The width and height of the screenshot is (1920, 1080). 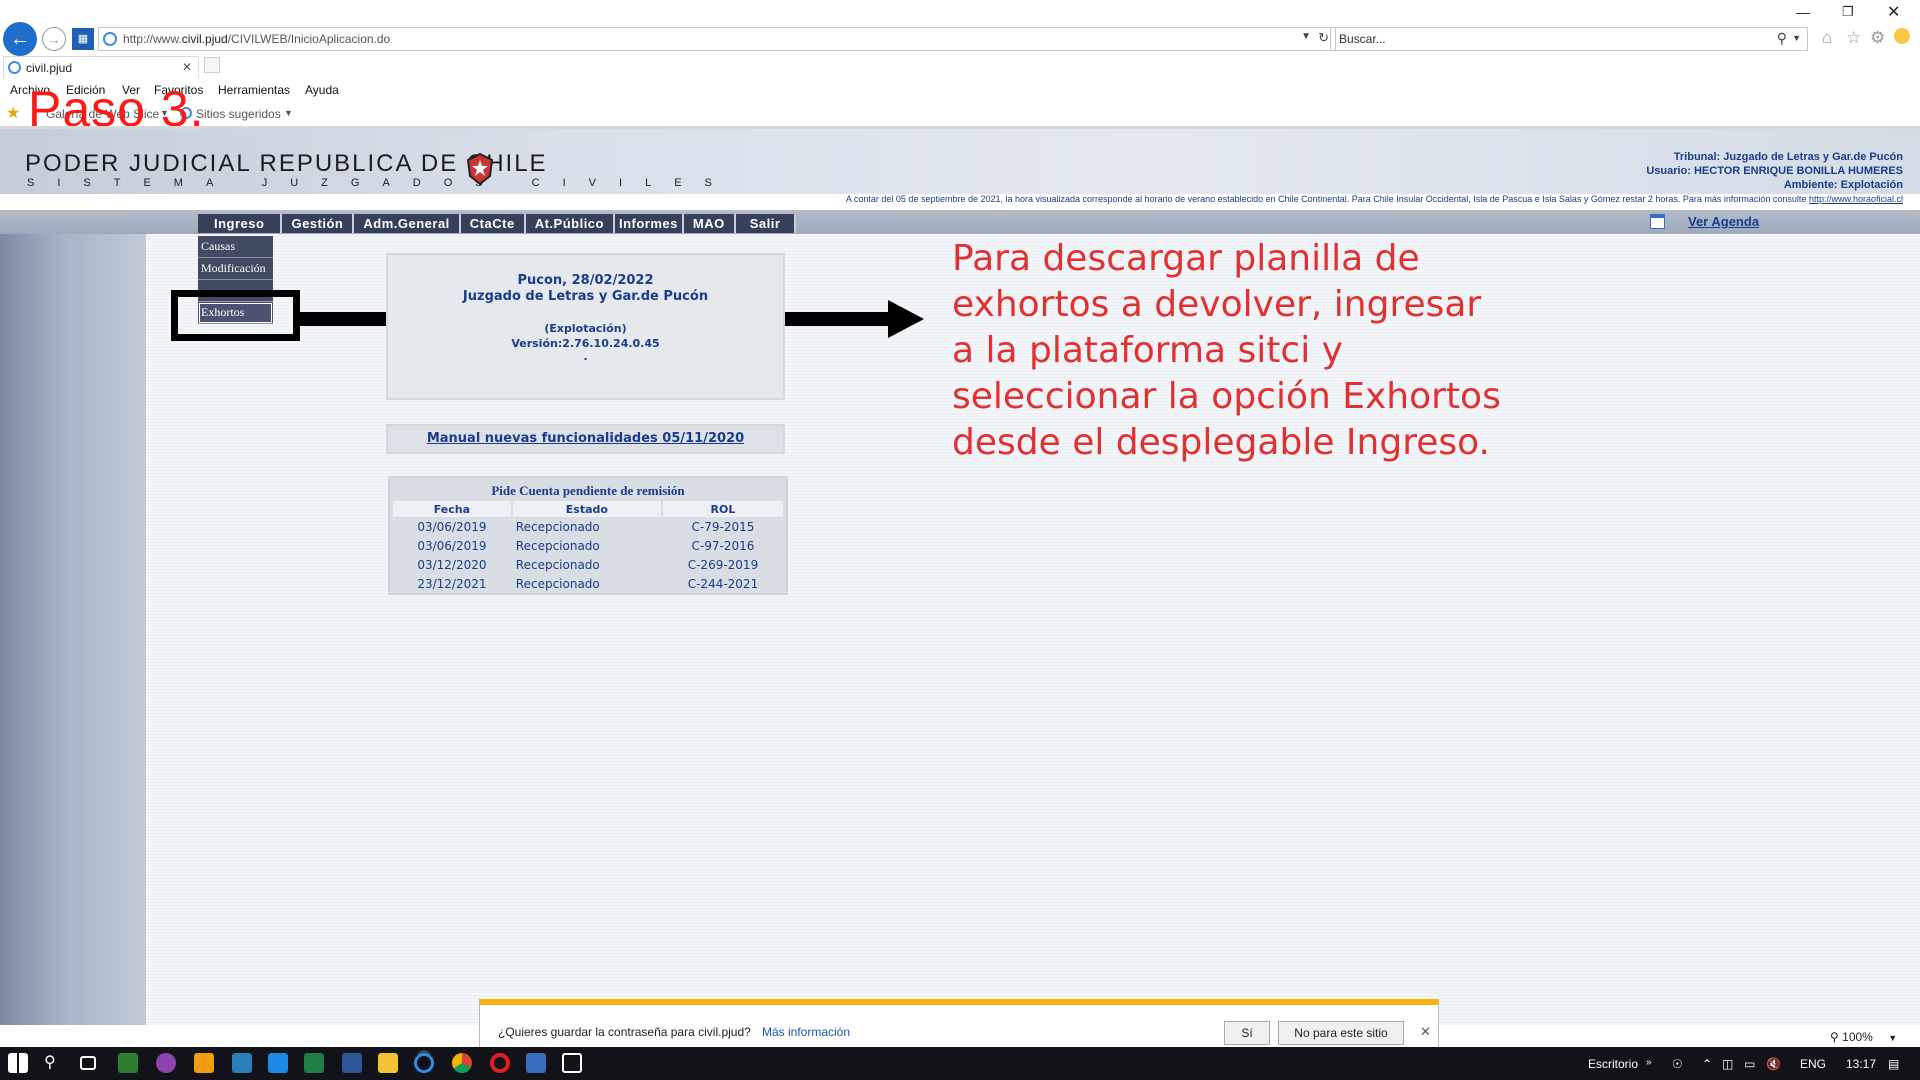 I want to click on dropdown-arrow-icon: ▼, so click(x=1306, y=36).